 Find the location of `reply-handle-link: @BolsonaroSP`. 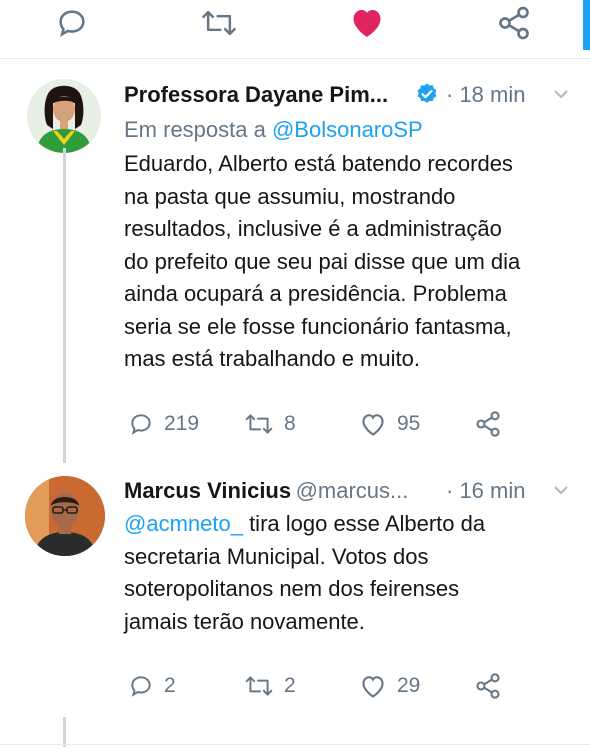

reply-handle-link: @BolsonaroSP is located at coordinates (347, 129).